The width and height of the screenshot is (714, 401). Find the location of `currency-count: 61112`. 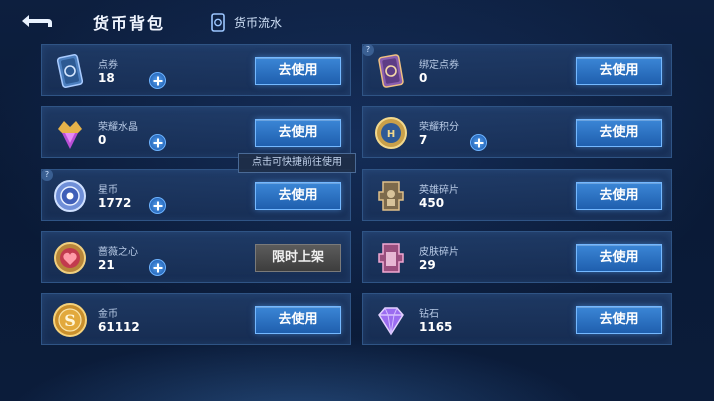

currency-count: 61112 is located at coordinates (119, 327).